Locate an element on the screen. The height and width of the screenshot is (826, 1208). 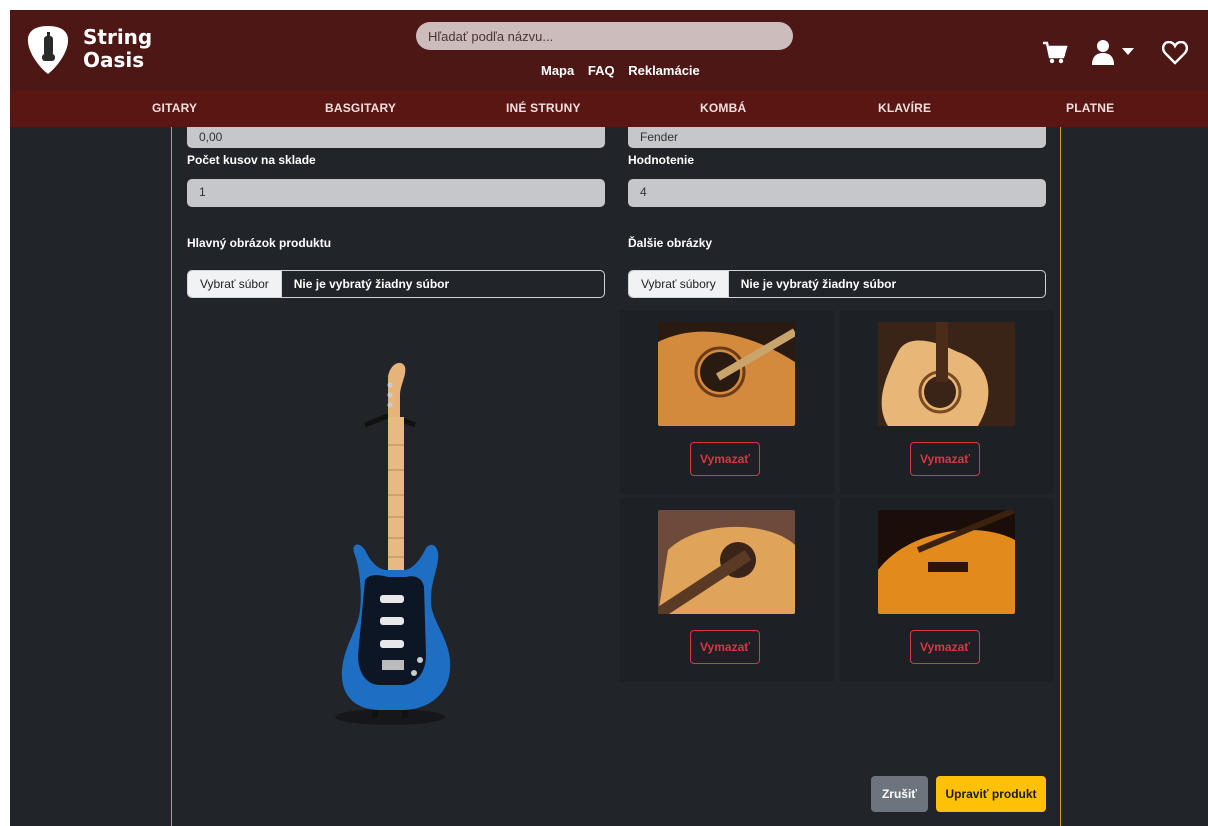
cart-icon is located at coordinates (1055, 53).